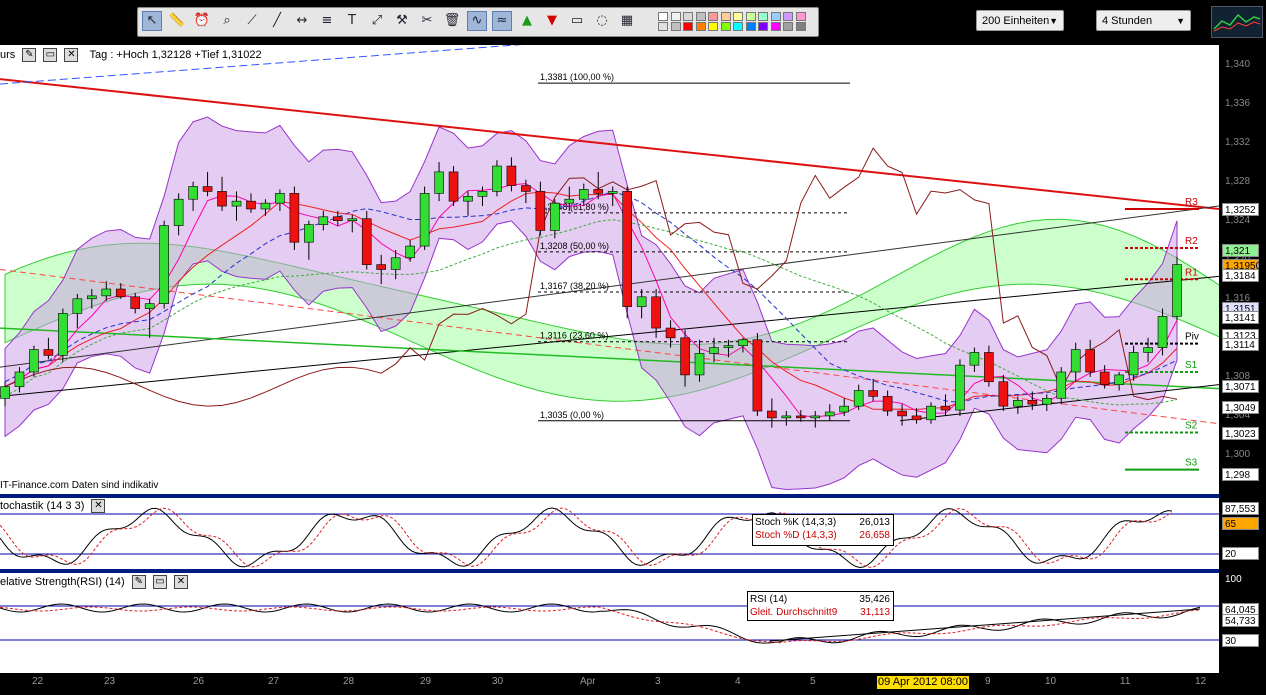 The image size is (1266, 695). Describe the element at coordinates (502, 21) in the screenshot. I see `overlay-icon: ≈` at that location.